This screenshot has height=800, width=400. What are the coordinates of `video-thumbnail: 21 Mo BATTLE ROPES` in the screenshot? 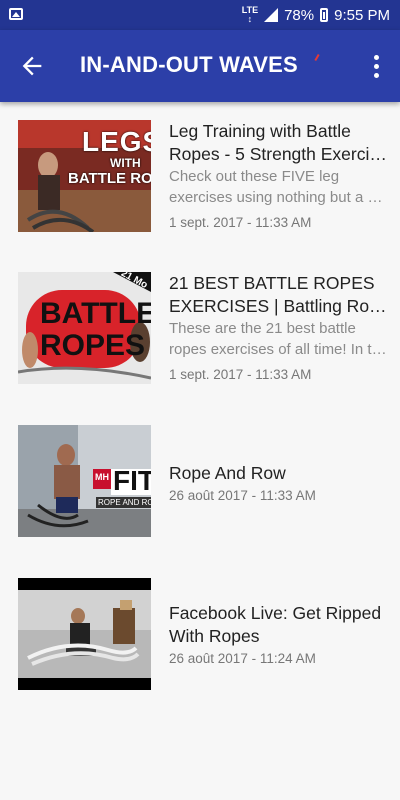 It's located at (84, 328).